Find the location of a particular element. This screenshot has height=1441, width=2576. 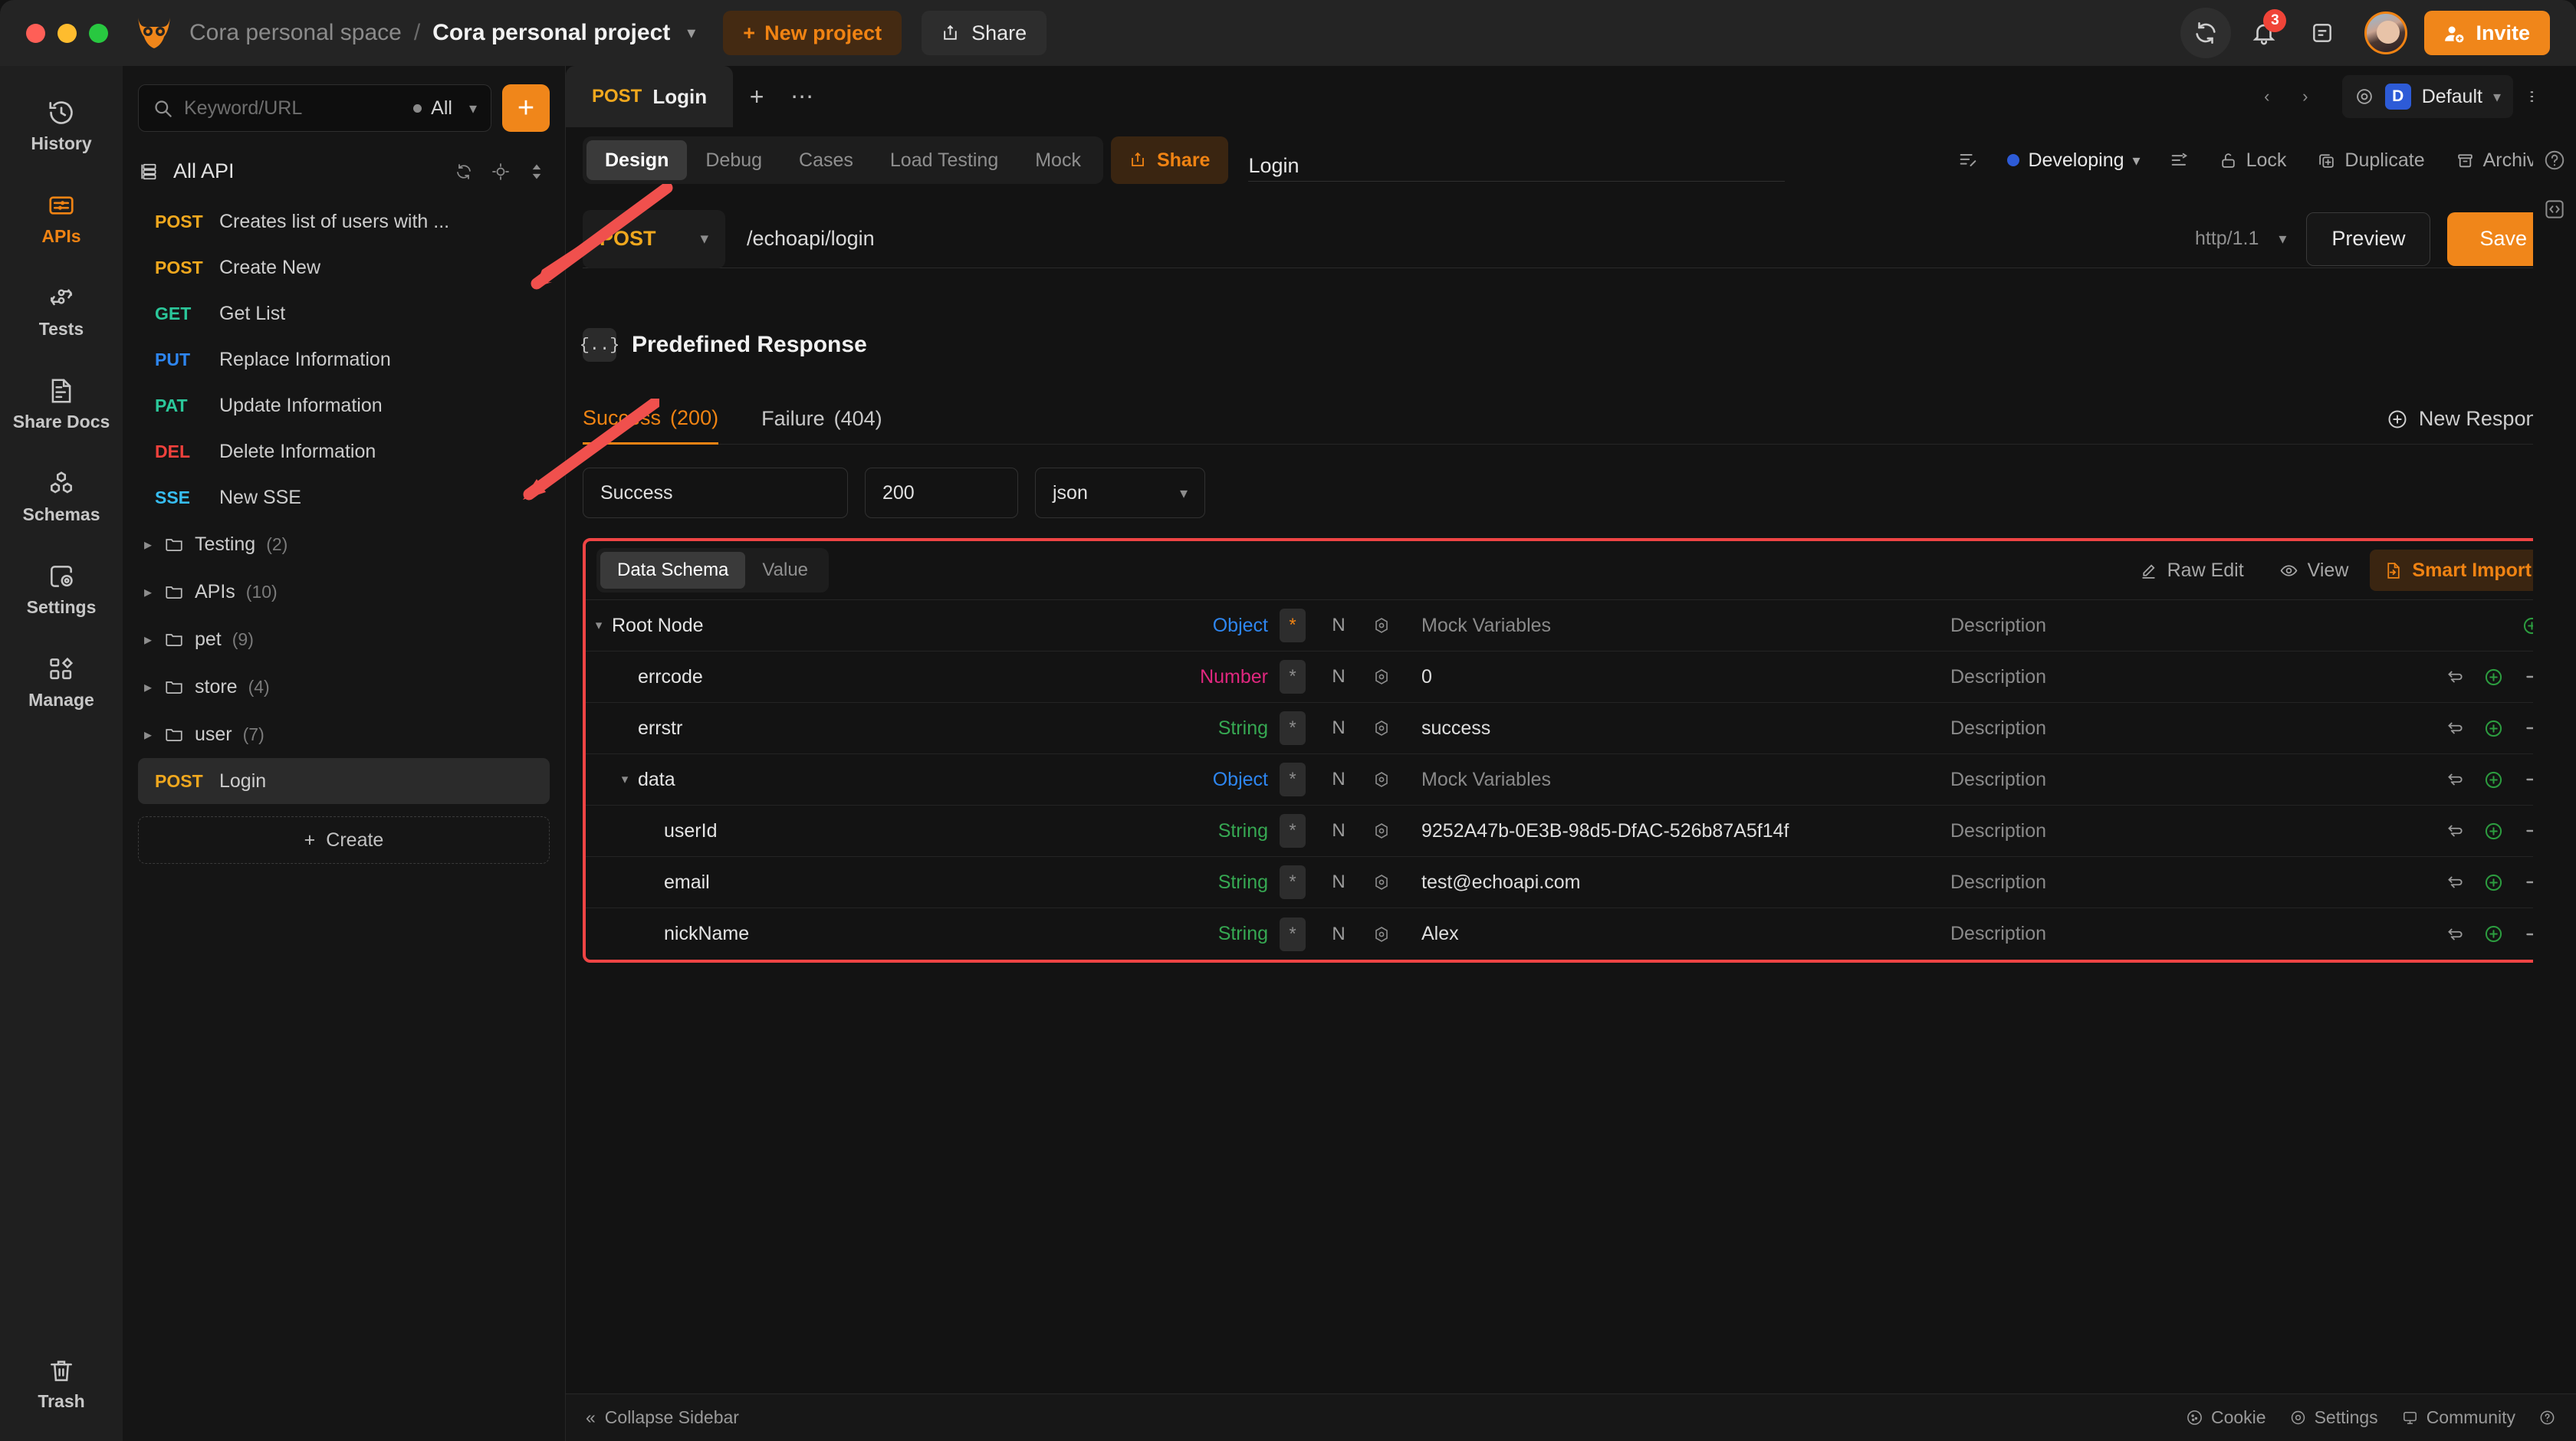

chevron-down-icon: ▾ is located at coordinates (691, 33).